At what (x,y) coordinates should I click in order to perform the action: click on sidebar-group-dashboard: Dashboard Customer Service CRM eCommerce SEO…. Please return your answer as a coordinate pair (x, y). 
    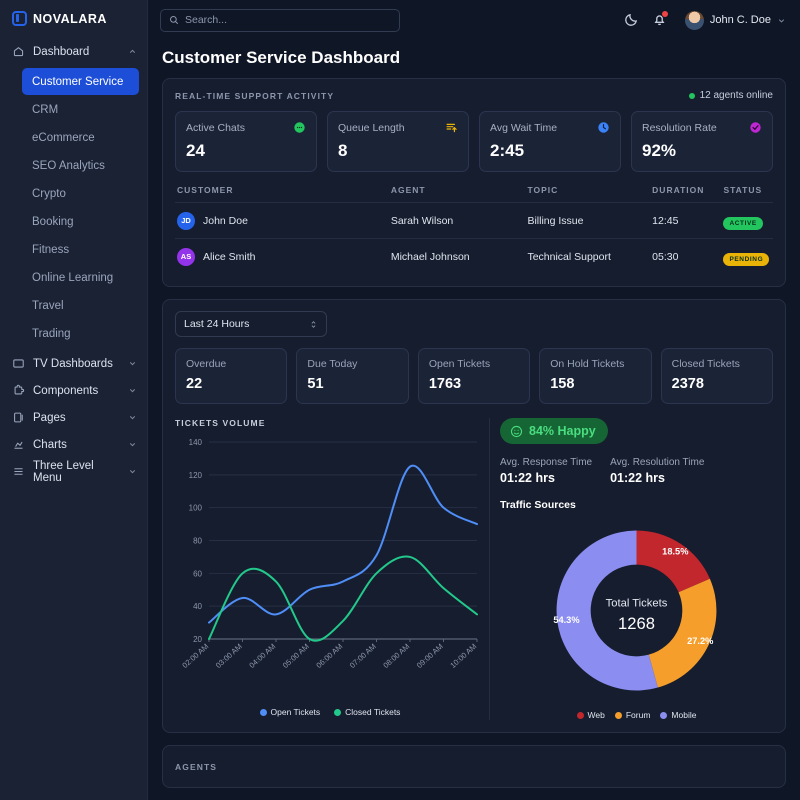
    Looking at the image, I should click on (73, 194).